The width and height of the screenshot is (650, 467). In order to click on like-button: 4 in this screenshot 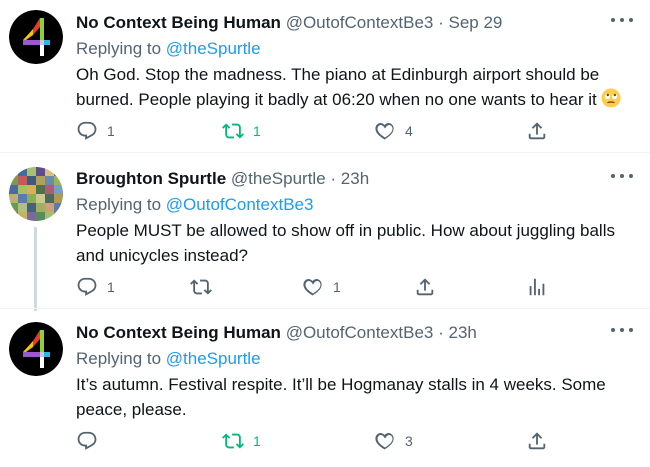, I will do `click(393, 131)`.